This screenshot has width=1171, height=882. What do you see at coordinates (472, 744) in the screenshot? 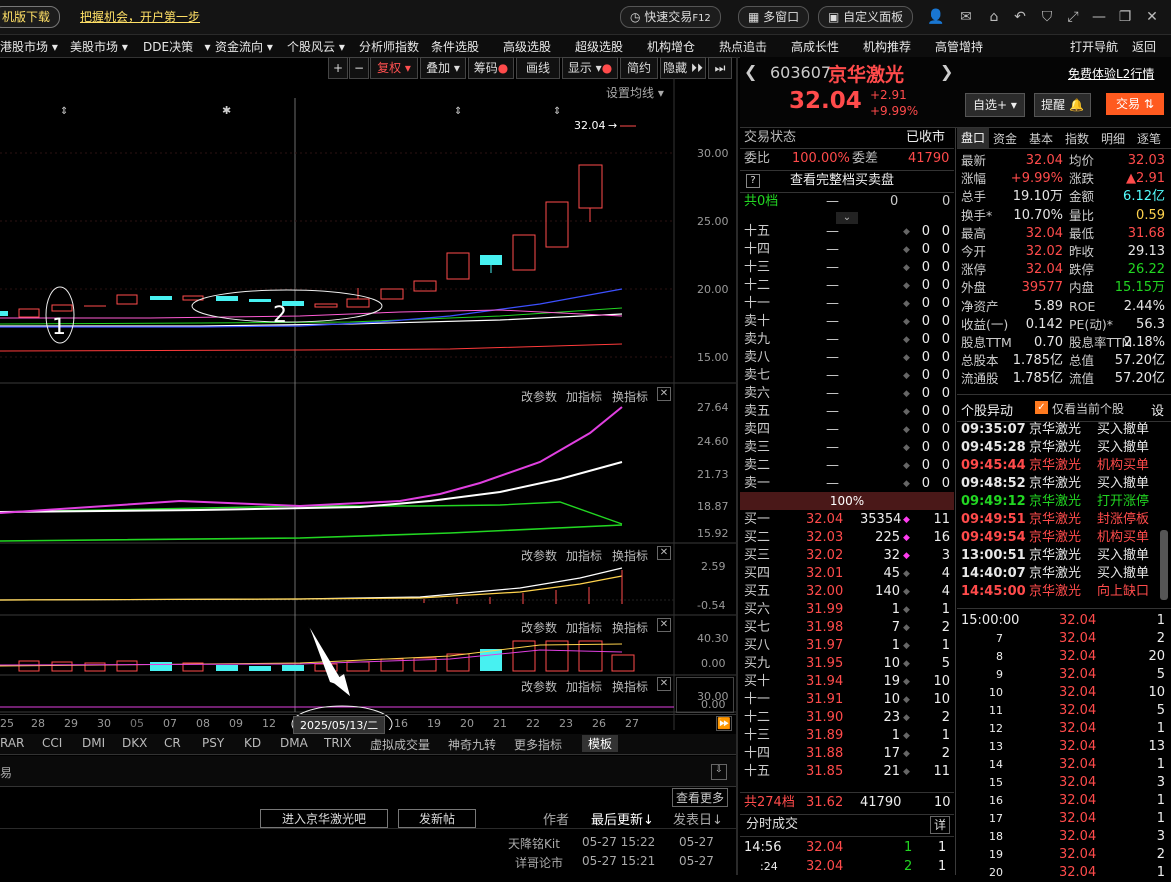
I see `tab-magic-nine: 神奇九转` at bounding box center [472, 744].